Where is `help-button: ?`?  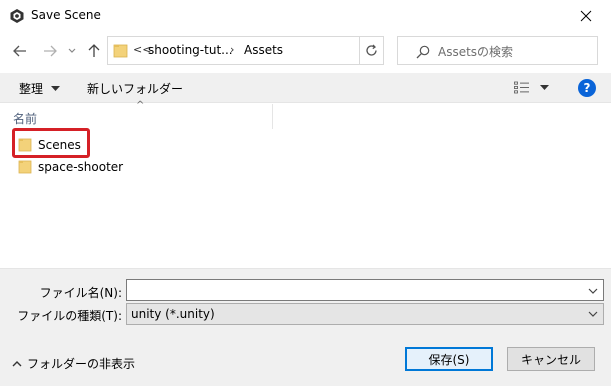
help-button: ? is located at coordinates (587, 88).